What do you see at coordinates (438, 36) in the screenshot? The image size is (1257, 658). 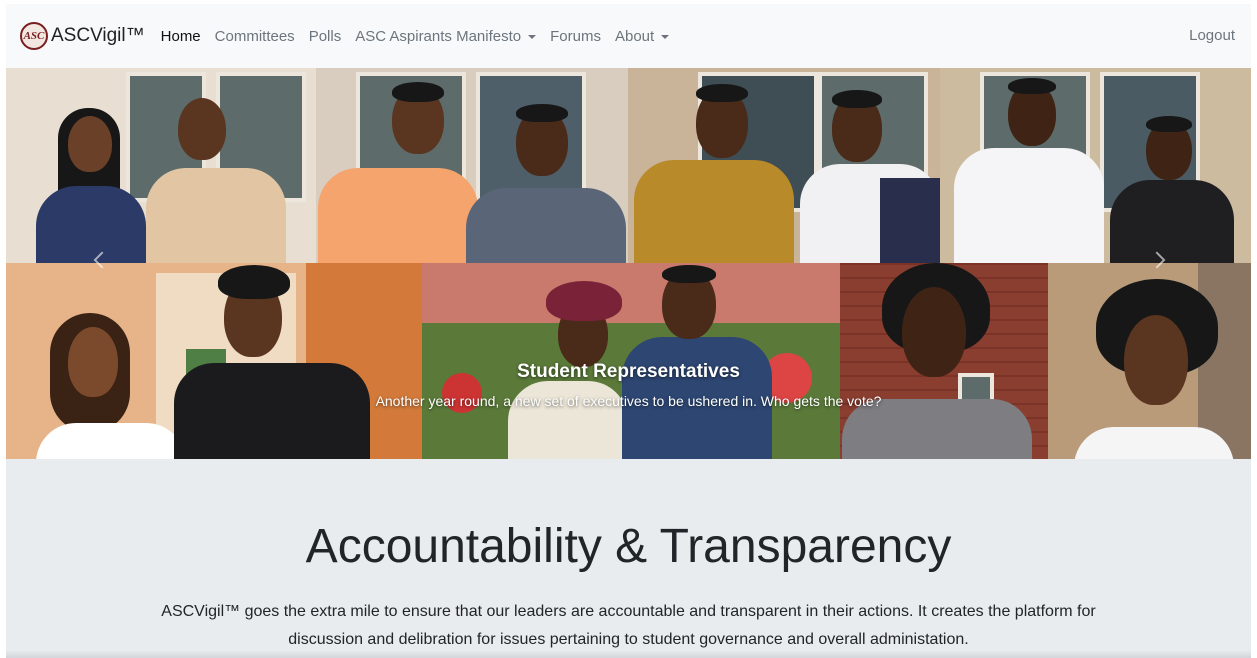 I see `nav-aspirants-manifesto-label: ASC Aspirants Manifesto` at bounding box center [438, 36].